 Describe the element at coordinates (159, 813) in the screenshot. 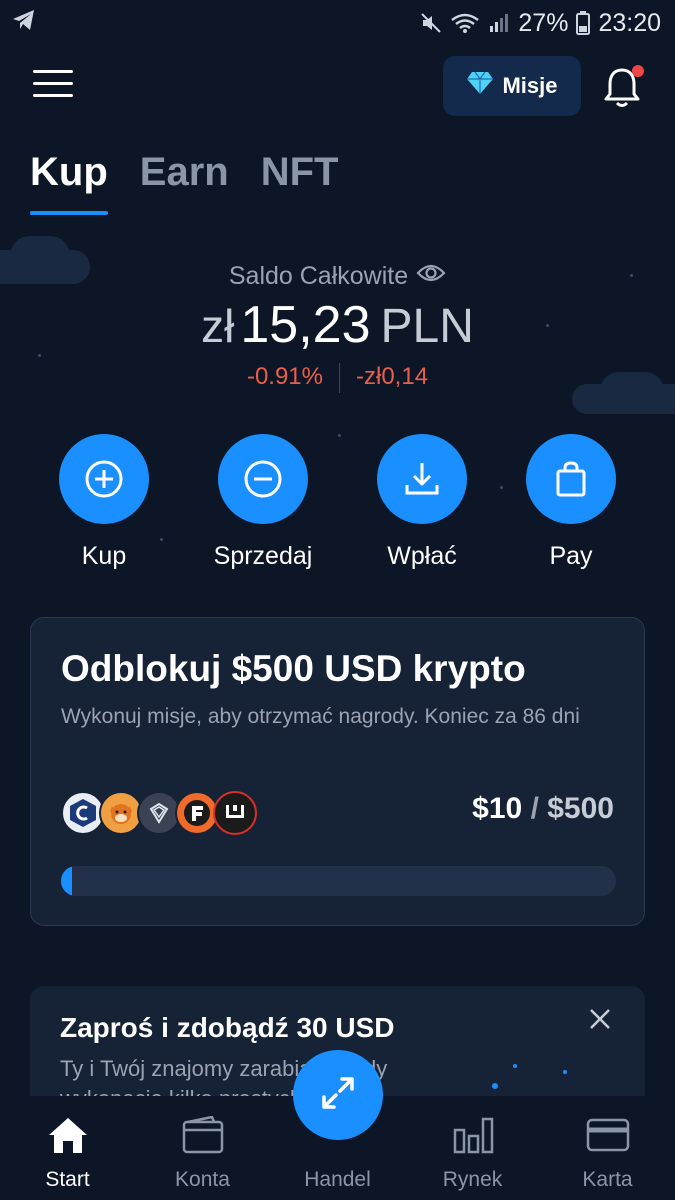

I see `coin-icons` at that location.